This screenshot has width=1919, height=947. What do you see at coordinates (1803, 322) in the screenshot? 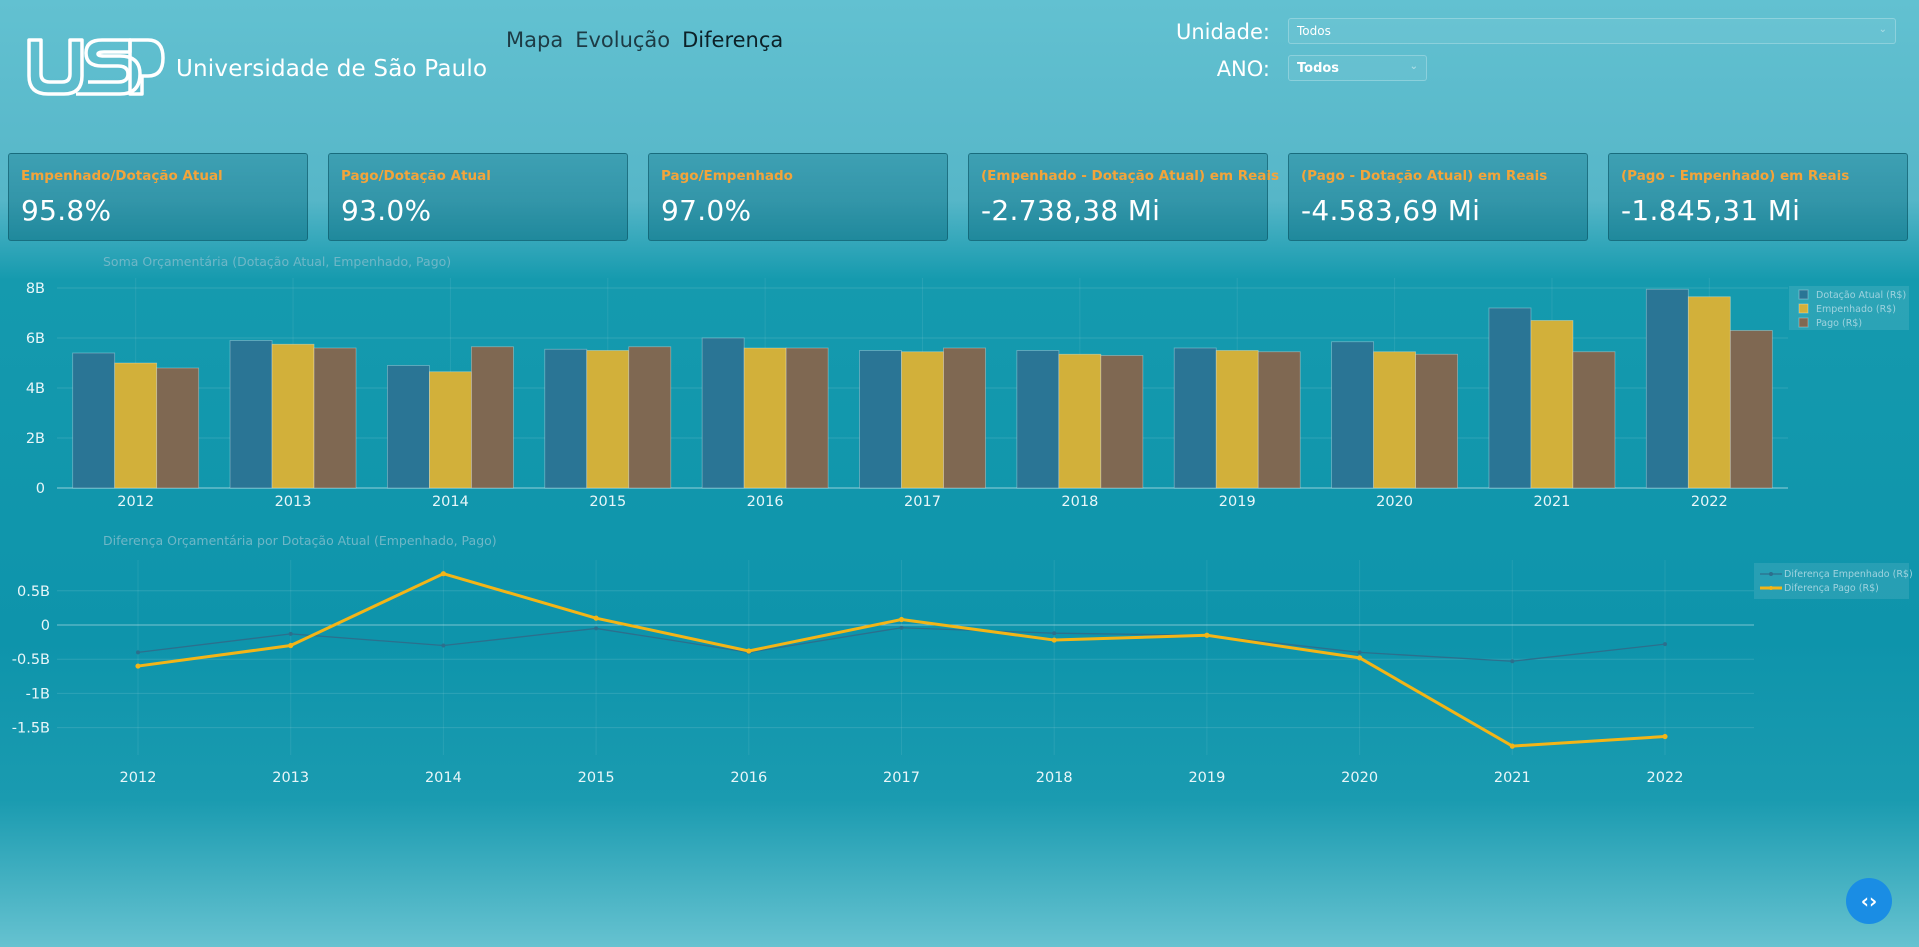
I see `legend-swatch-pago` at bounding box center [1803, 322].